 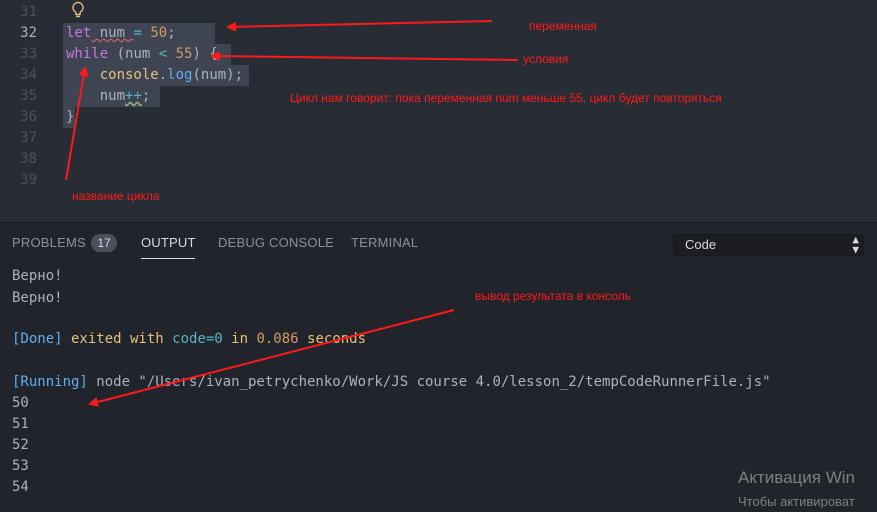 What do you see at coordinates (163, 54) in the screenshot?
I see `operator: <` at bounding box center [163, 54].